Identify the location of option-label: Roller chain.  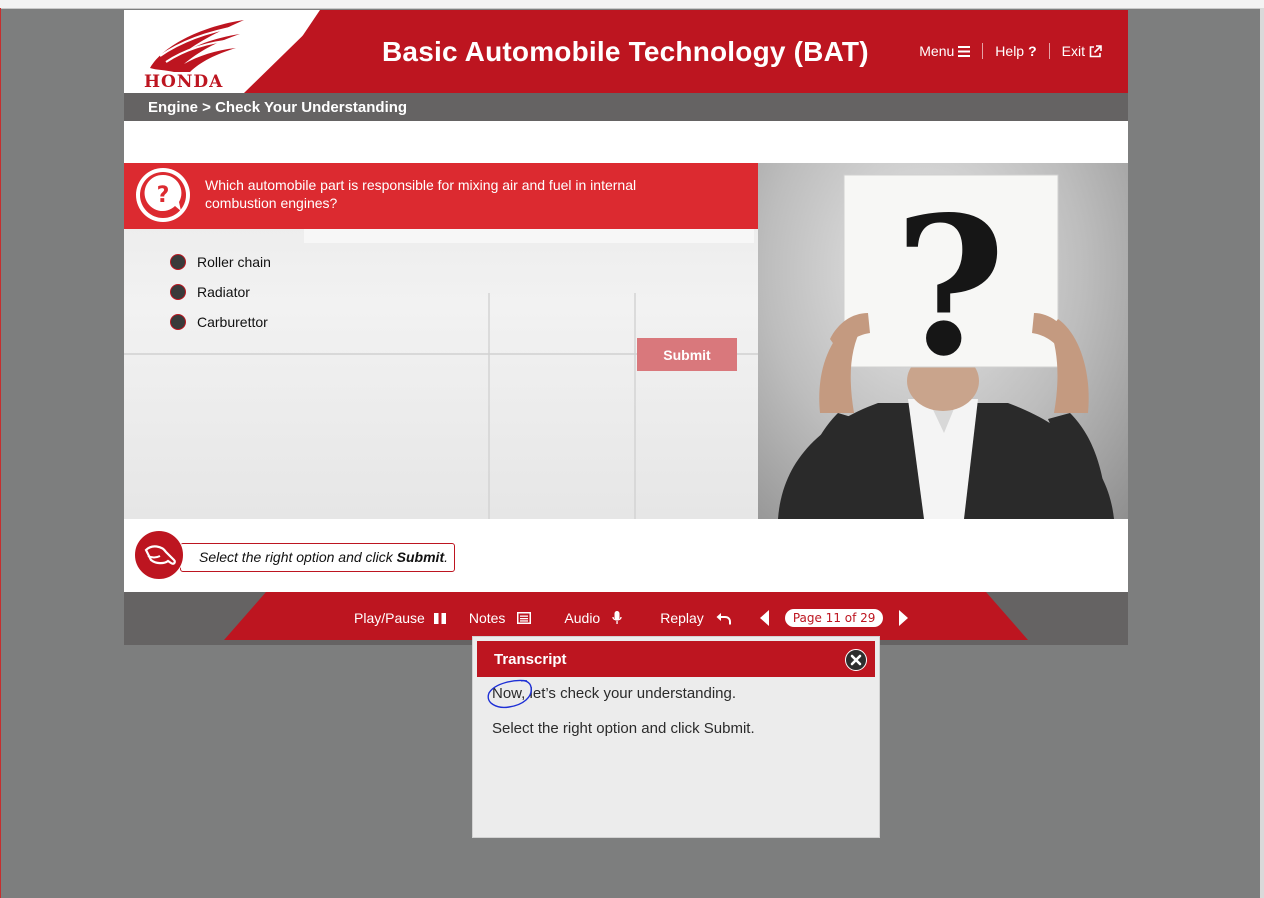
(234, 262).